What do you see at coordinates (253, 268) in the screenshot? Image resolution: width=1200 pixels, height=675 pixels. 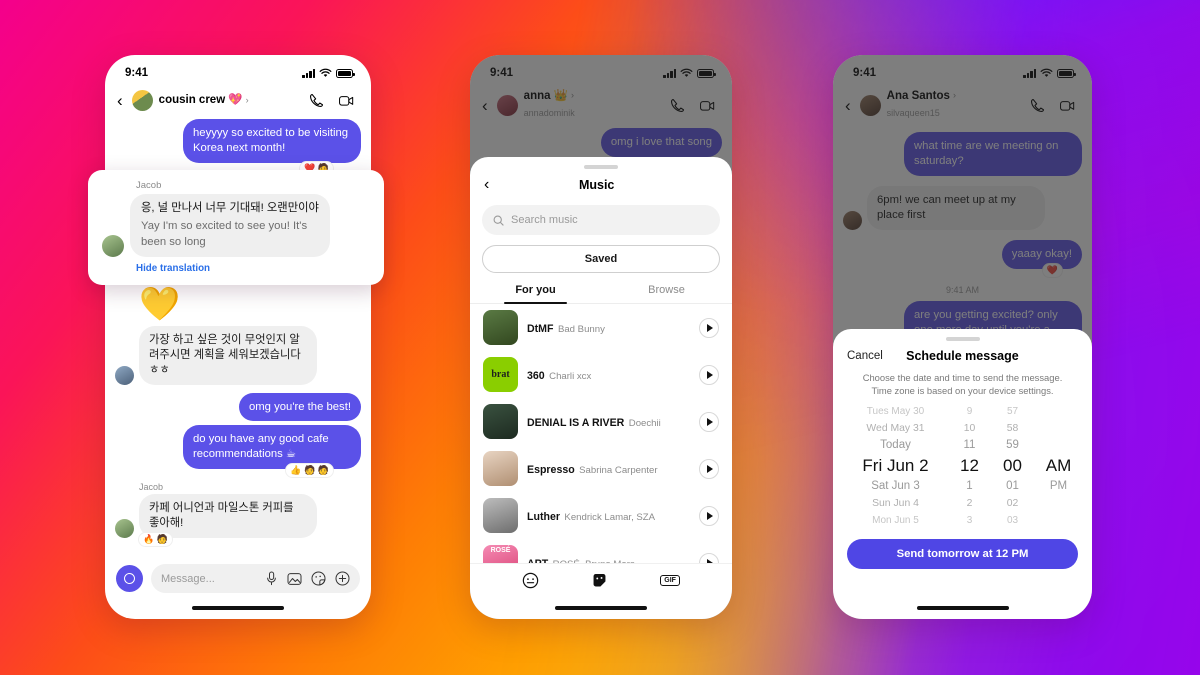 I see `hide-translation-link: Hide translation` at bounding box center [253, 268].